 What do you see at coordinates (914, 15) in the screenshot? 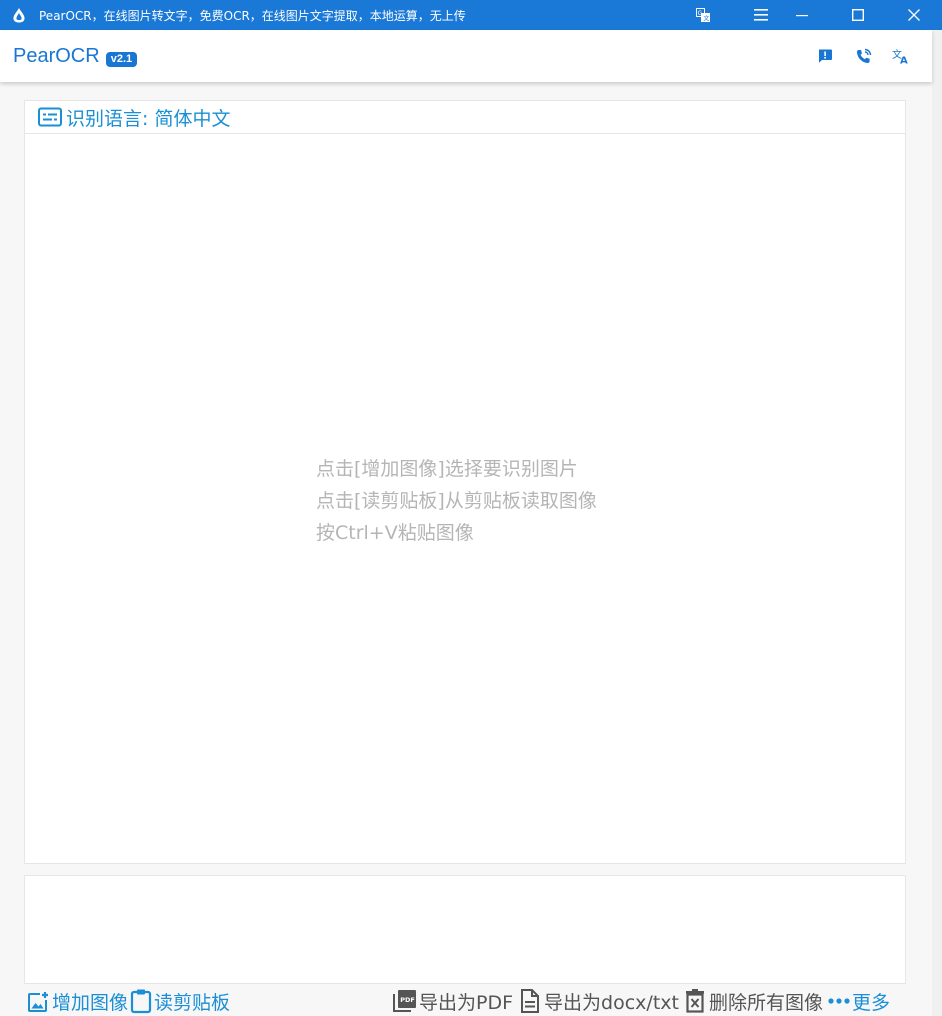
I see `close-button` at bounding box center [914, 15].